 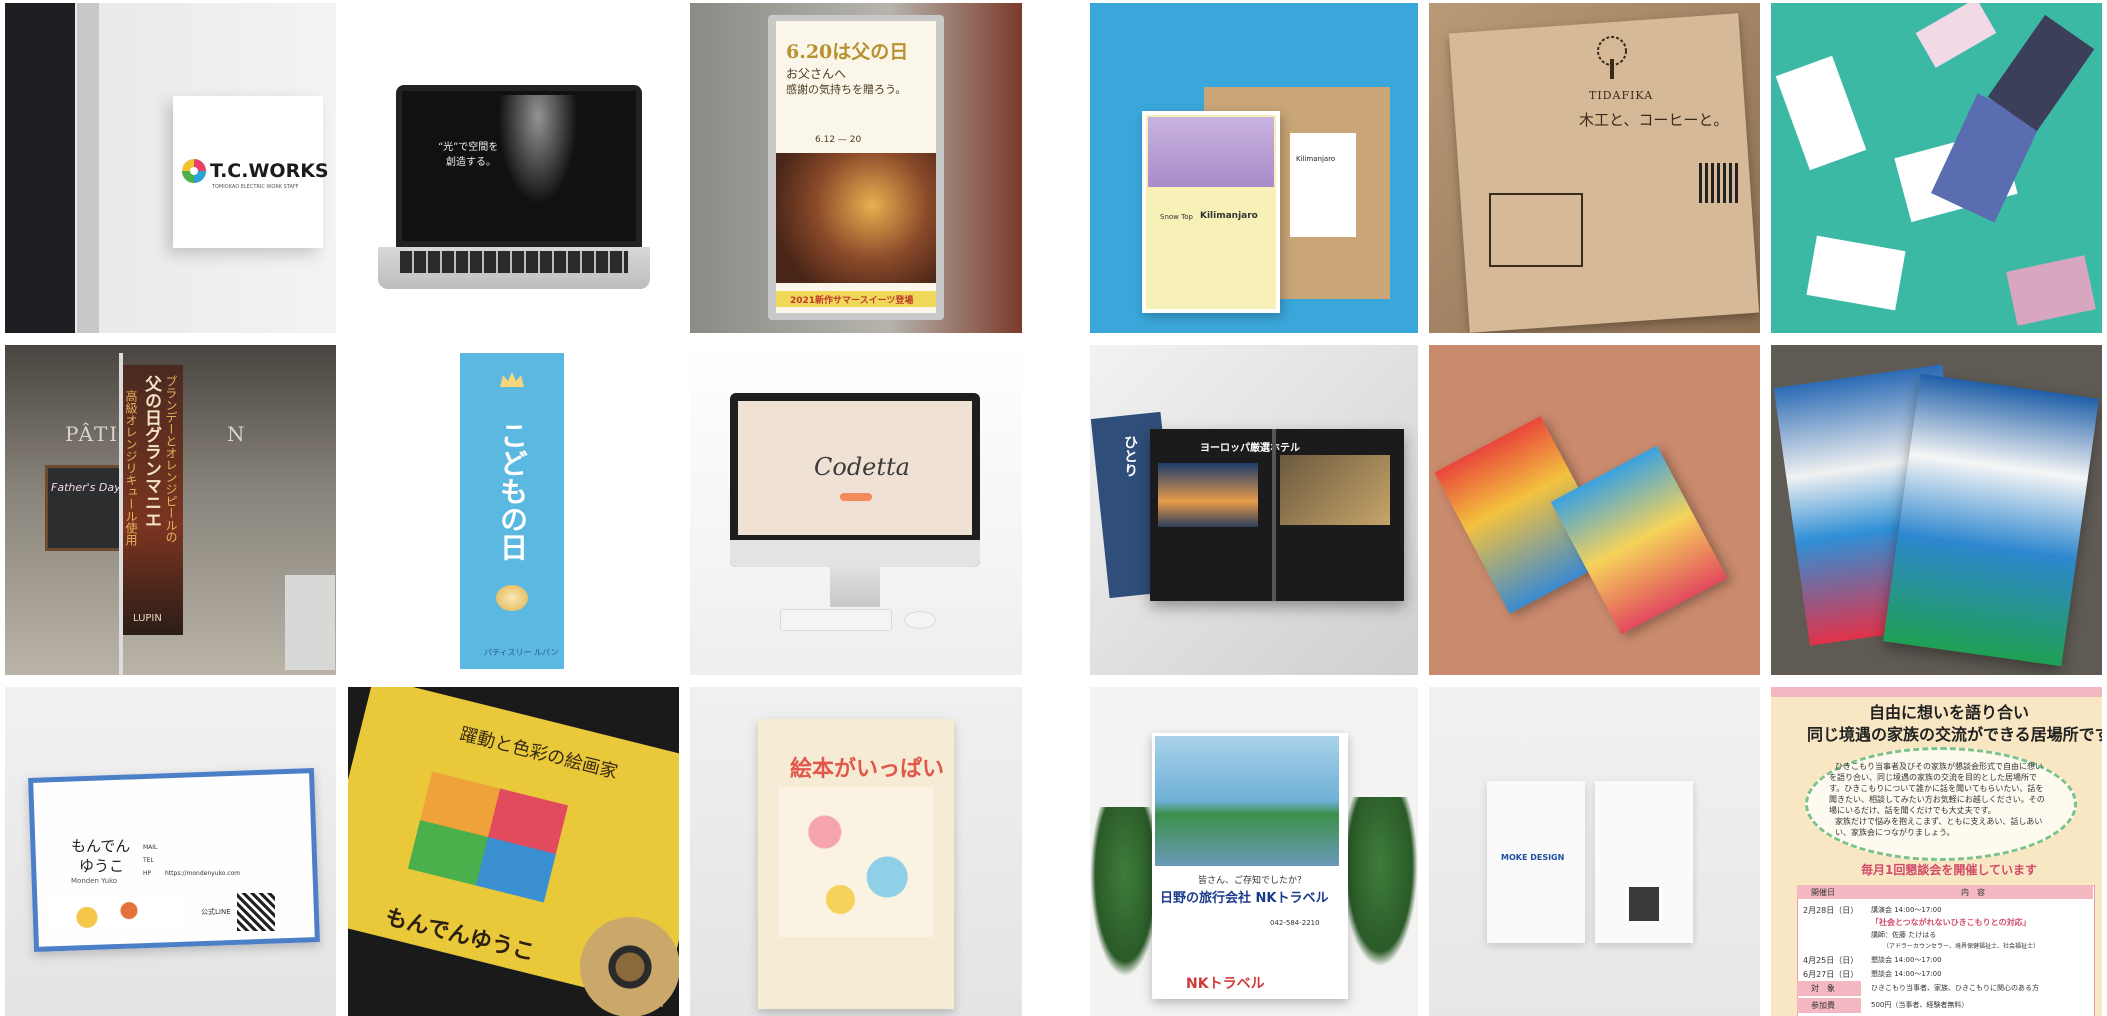 I want to click on banner-sub-text-2: ブランデーとオレンジピールの, so click(x=171, y=459).